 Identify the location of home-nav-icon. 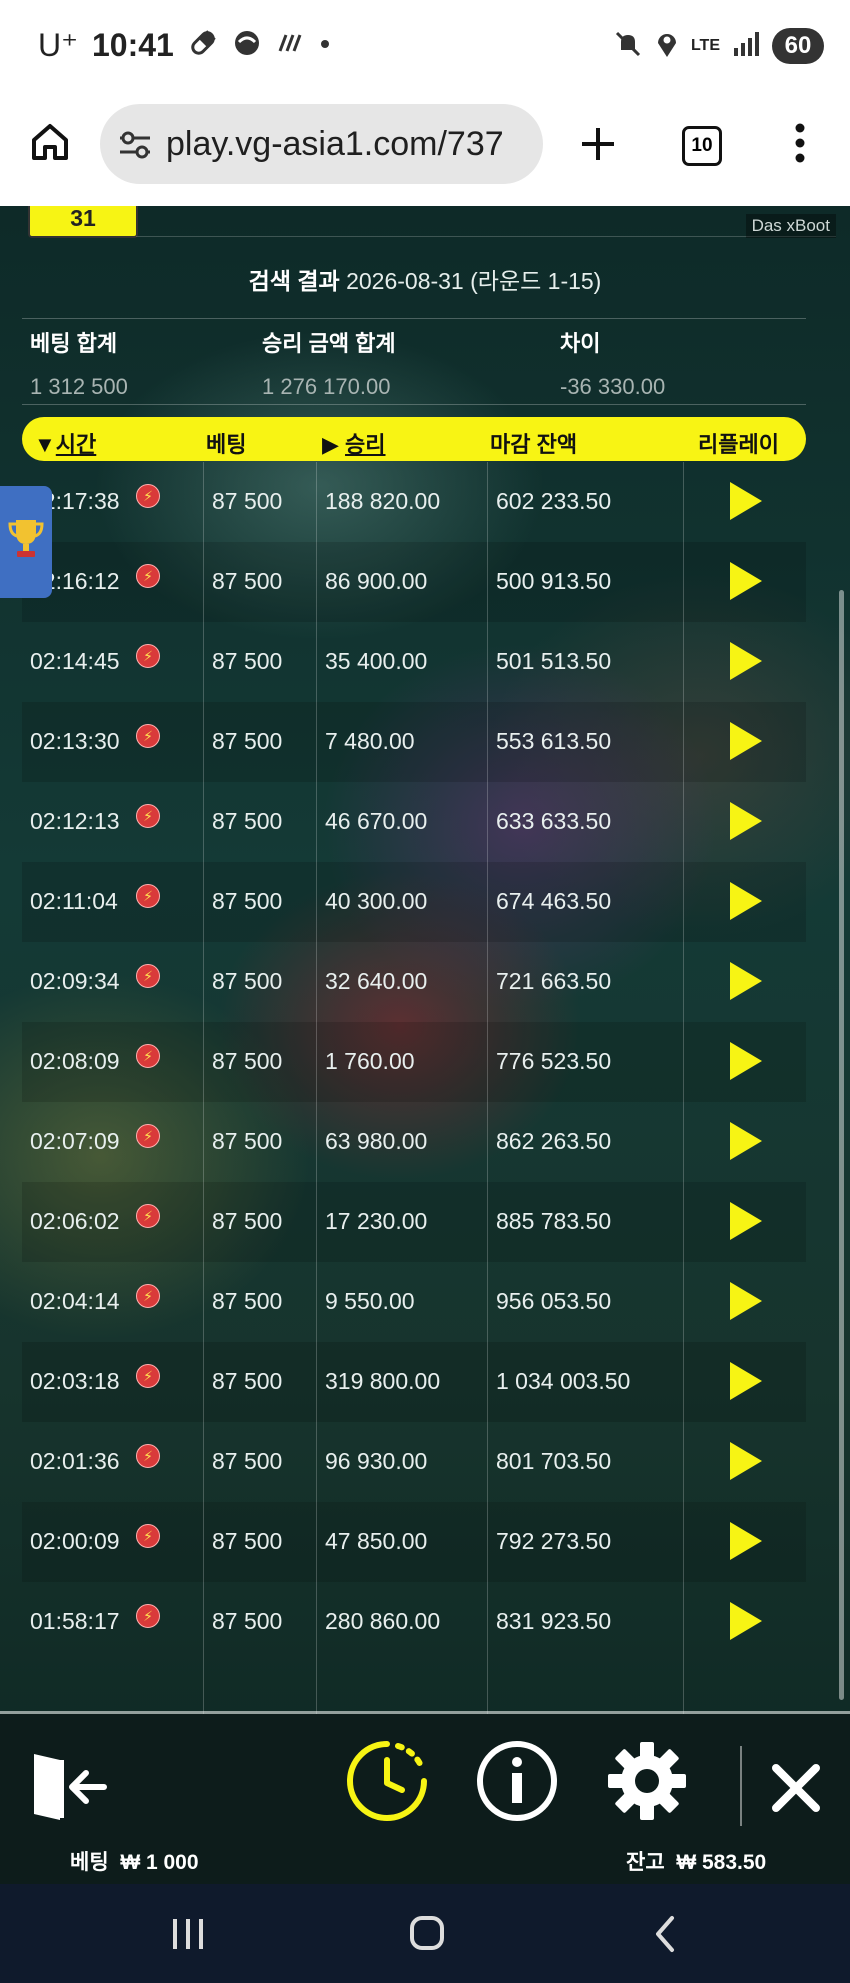
(427, 1935).